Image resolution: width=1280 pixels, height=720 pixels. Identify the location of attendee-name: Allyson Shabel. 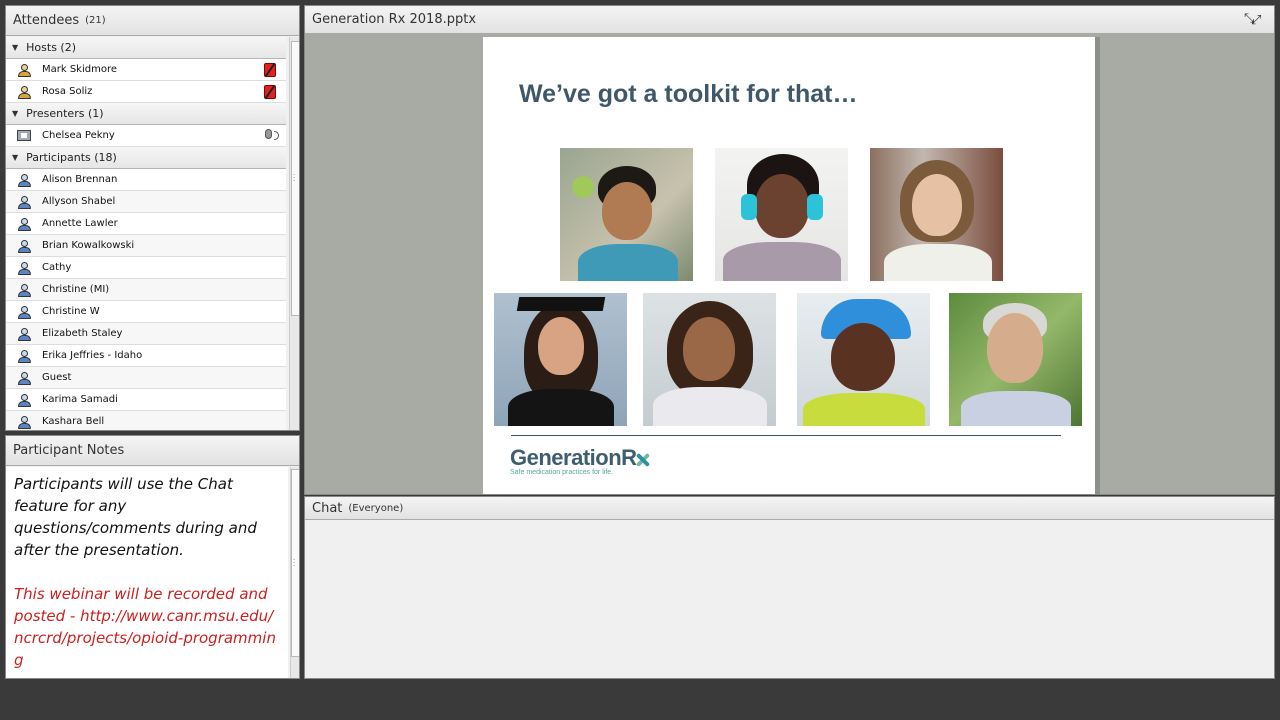
(79, 201).